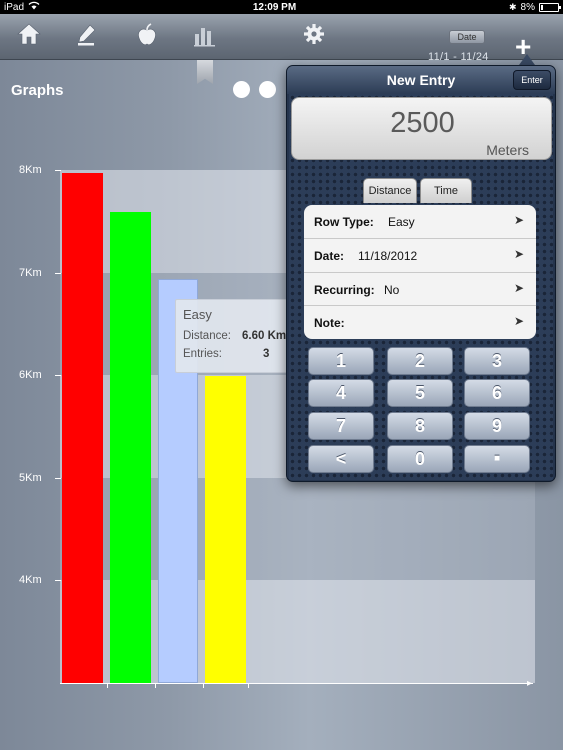 The height and width of the screenshot is (750, 563). Describe the element at coordinates (420, 361) in the screenshot. I see `keypad-key: 2` at that location.